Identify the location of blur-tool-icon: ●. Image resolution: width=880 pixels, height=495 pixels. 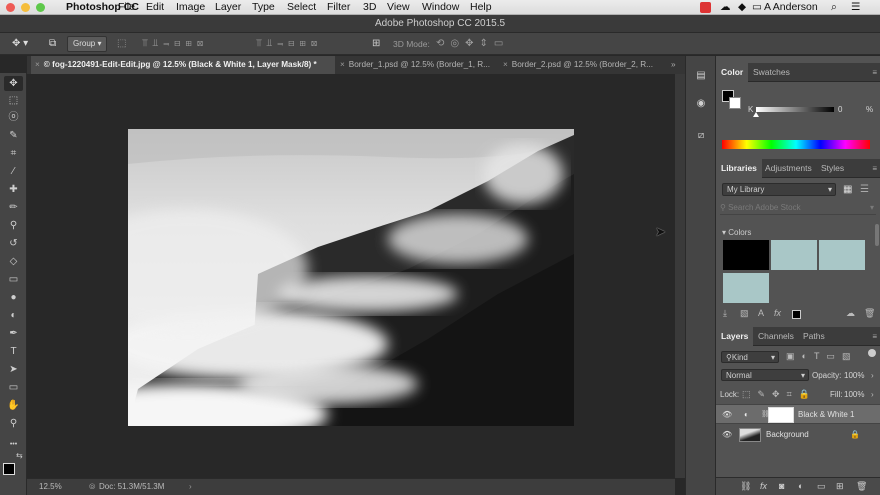
(13, 297).